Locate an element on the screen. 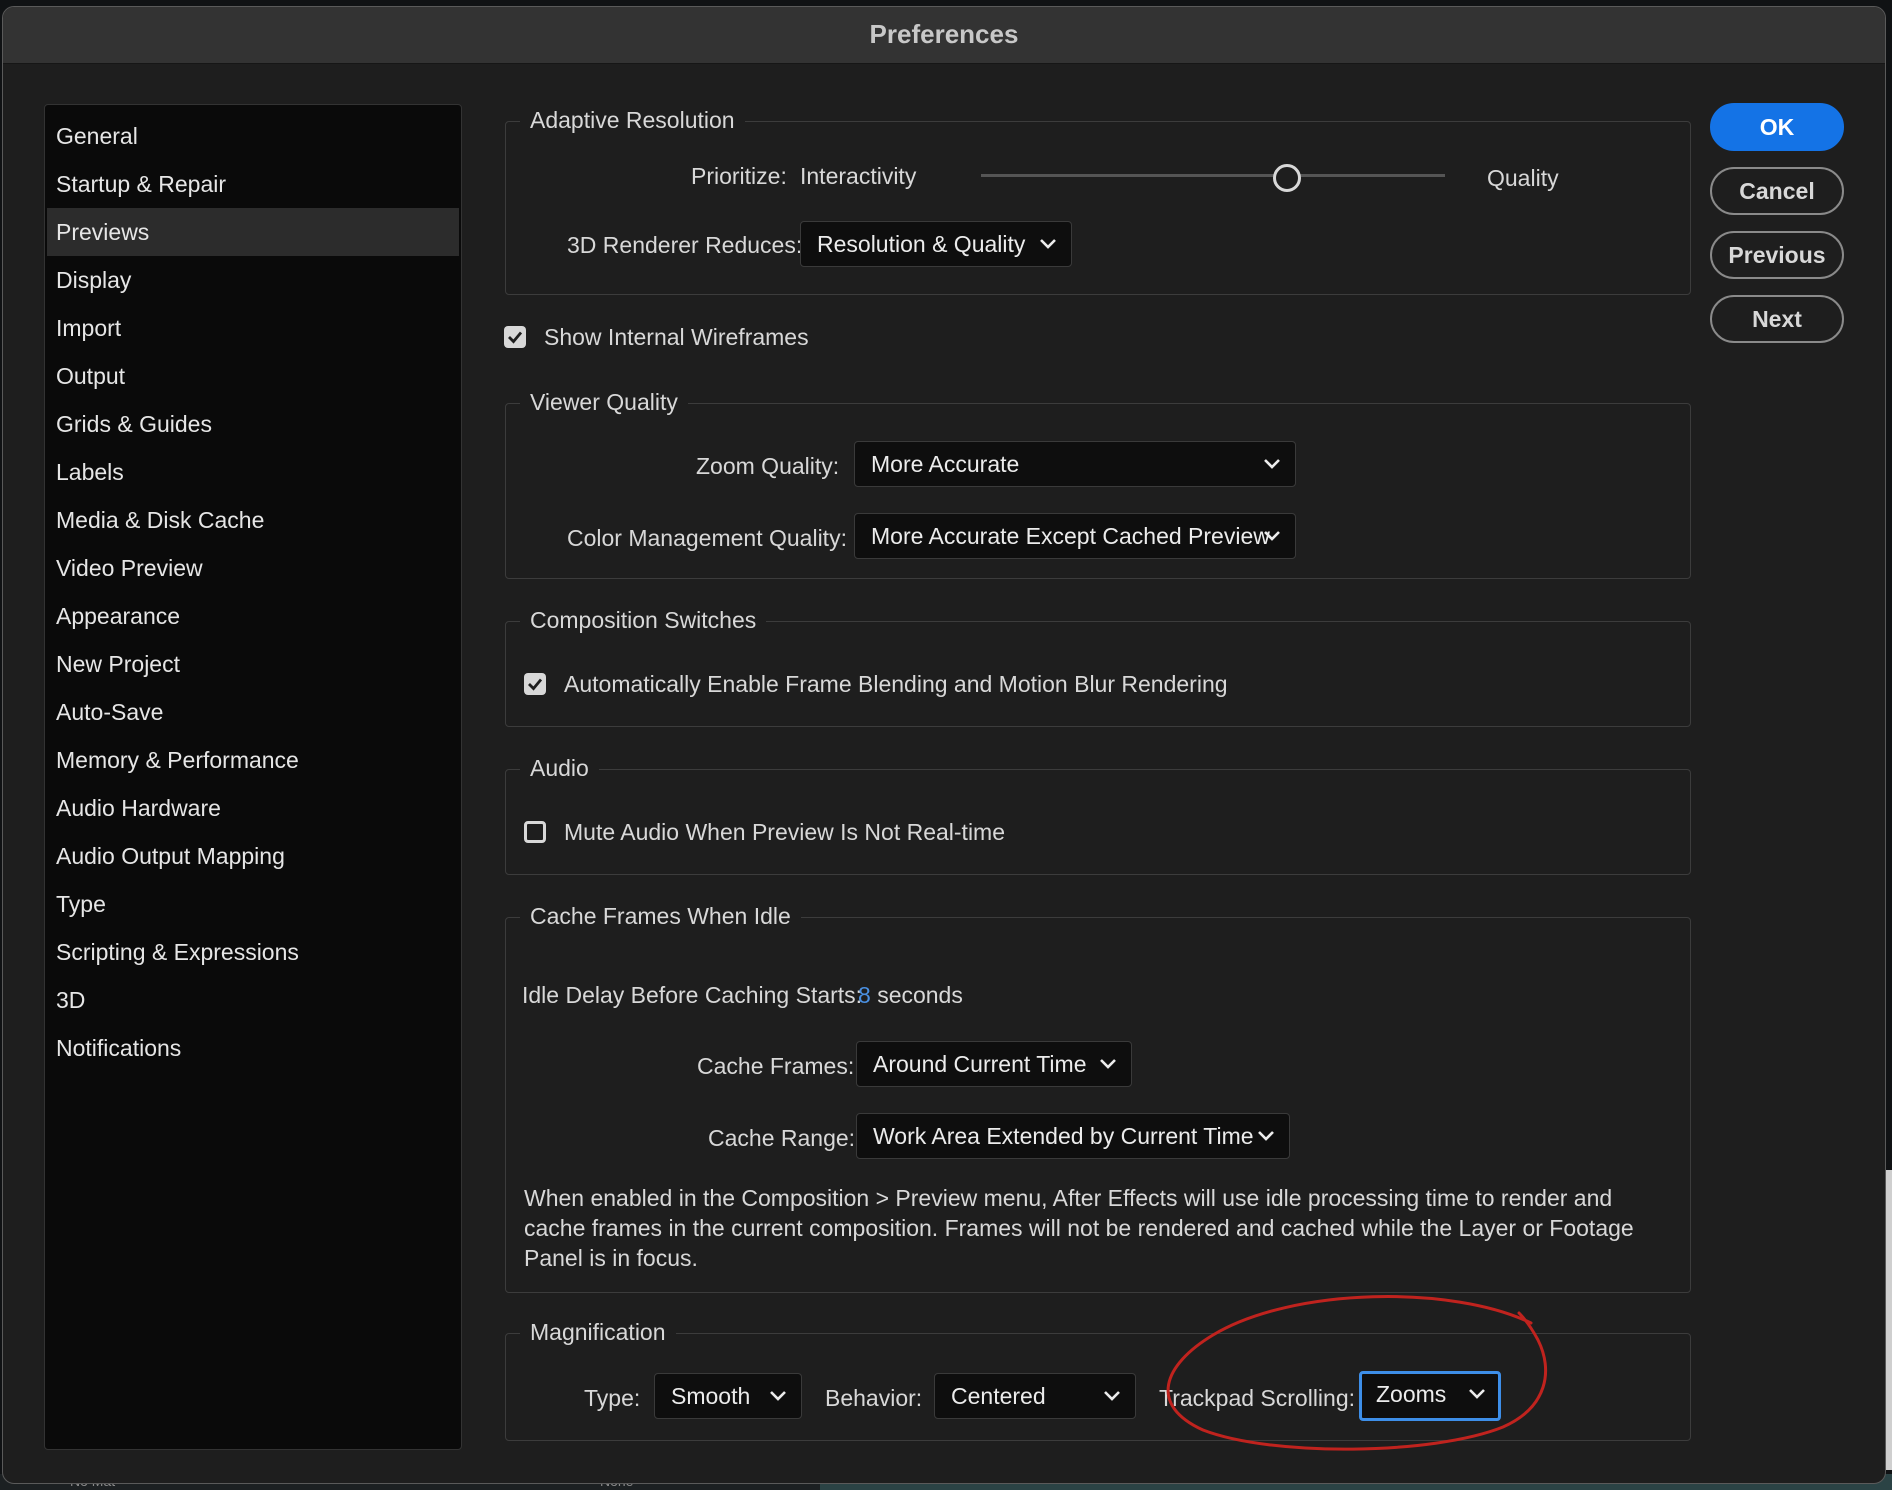  audio-title: Audio is located at coordinates (559, 768).